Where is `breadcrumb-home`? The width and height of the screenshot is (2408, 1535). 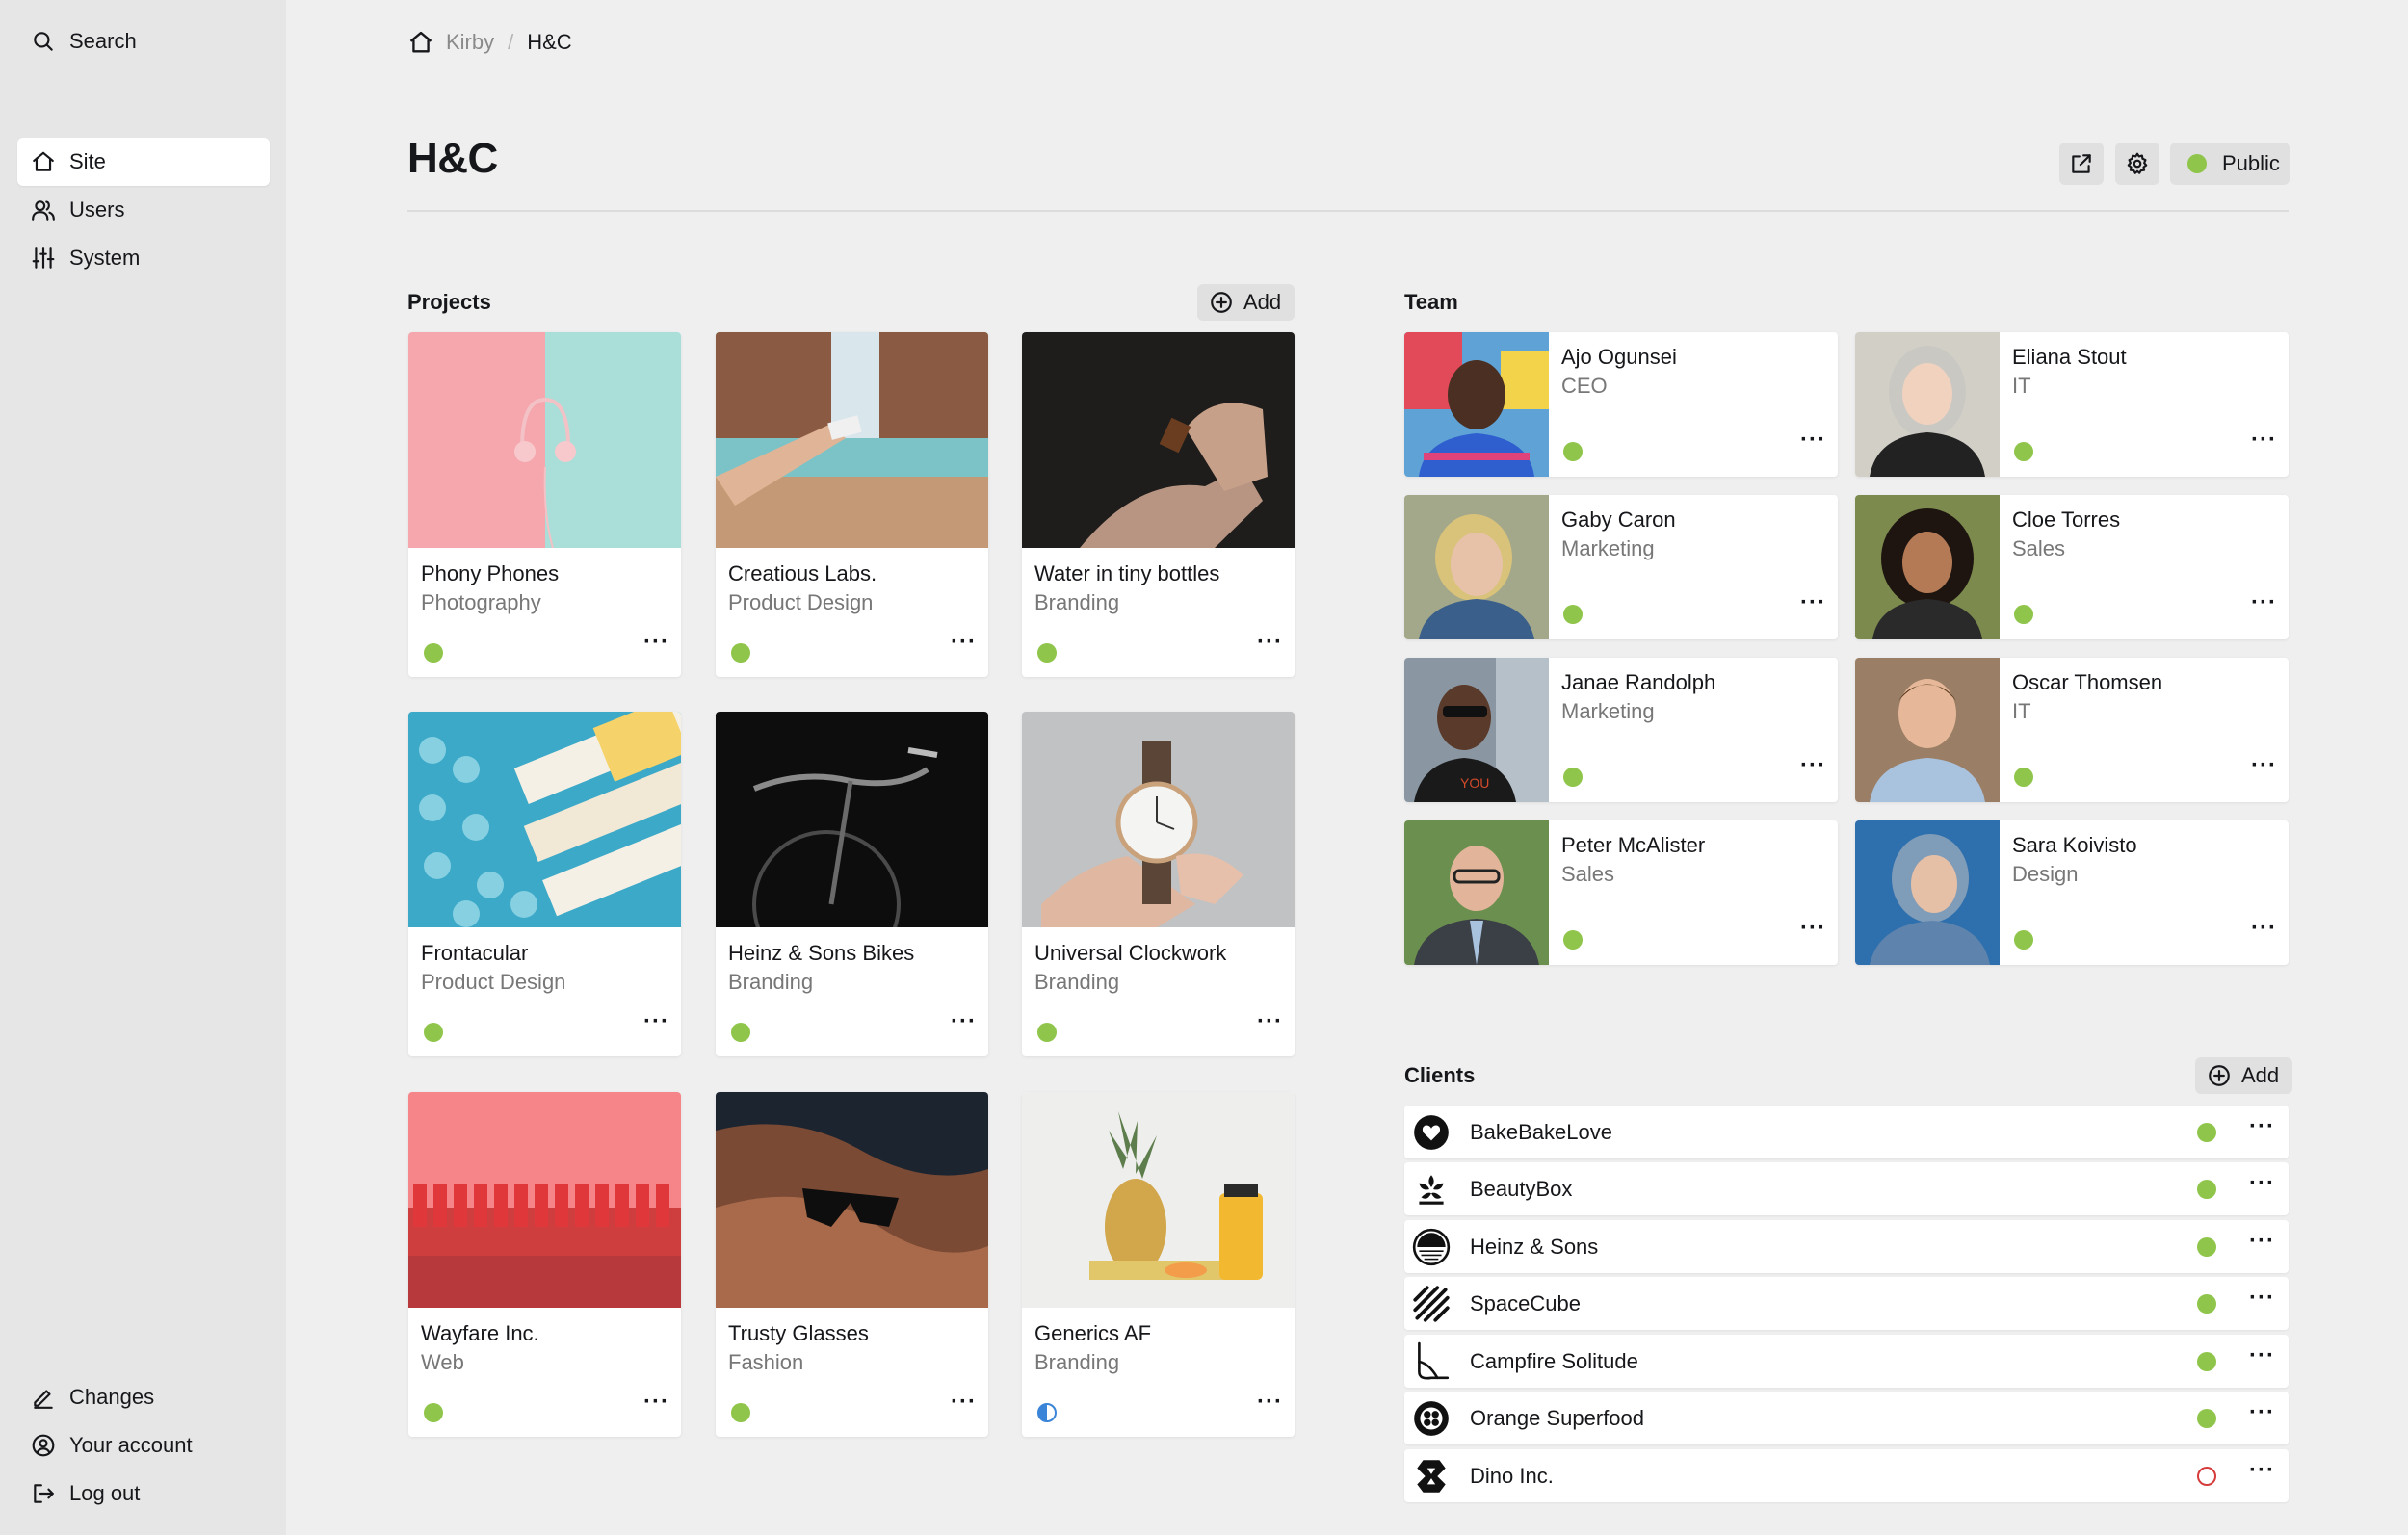 breadcrumb-home is located at coordinates (420, 42).